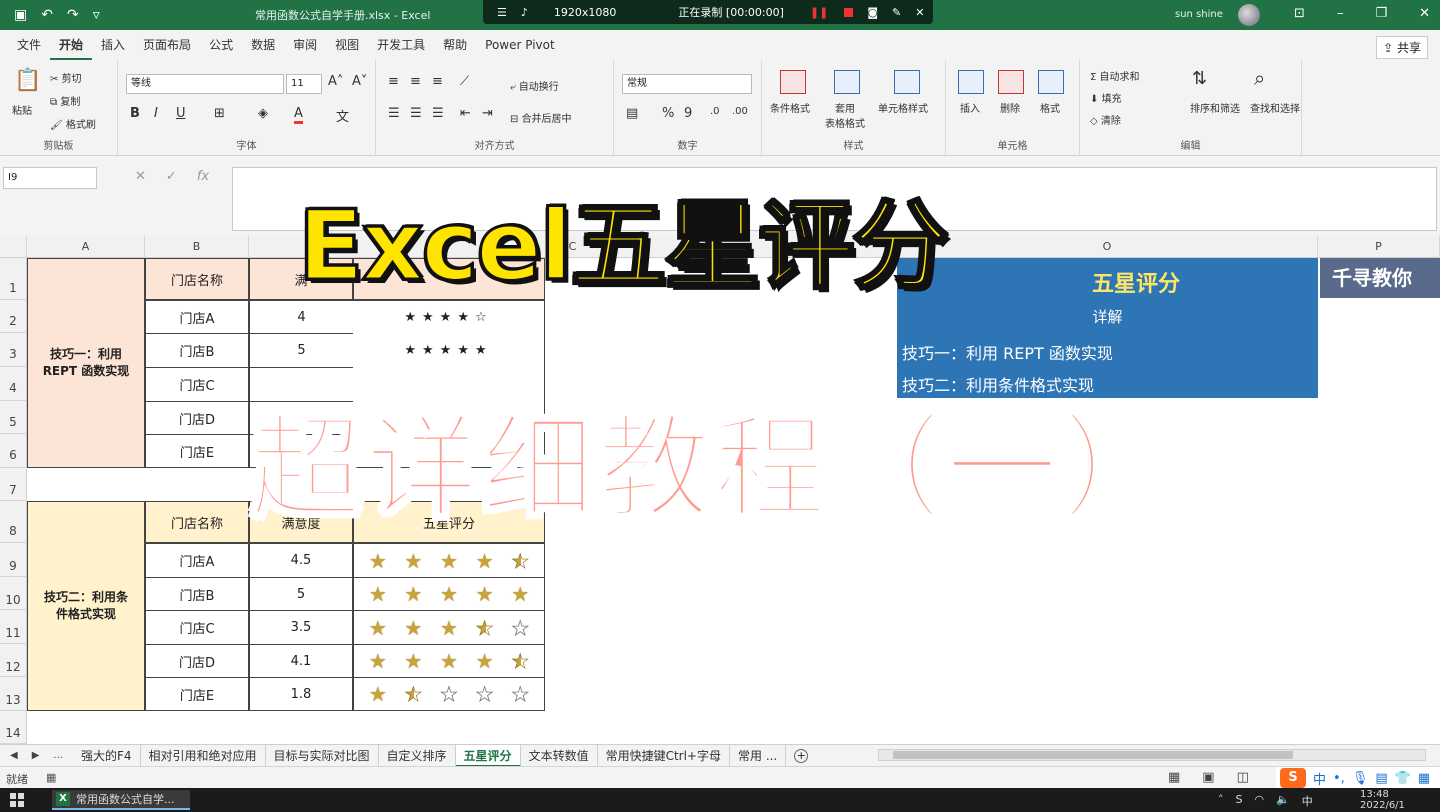 The image size is (1440, 812). What do you see at coordinates (1243, 777) in the screenshot?
I see `page-break-view-icon: ◫` at bounding box center [1243, 777].